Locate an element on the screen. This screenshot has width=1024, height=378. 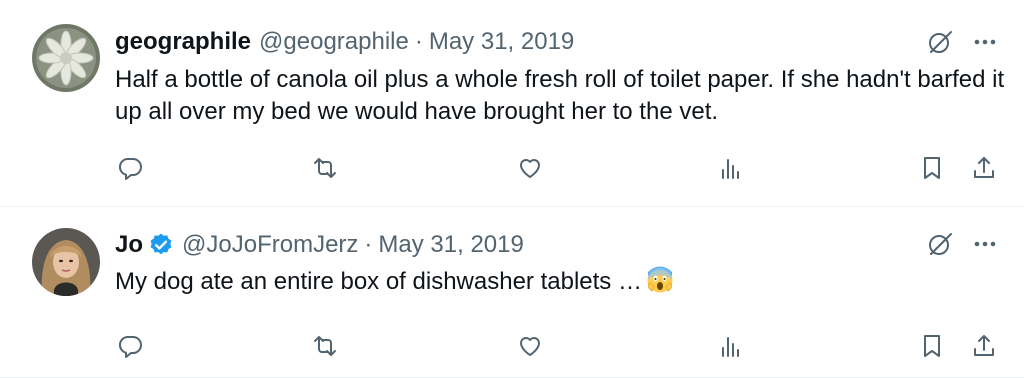
user-handle: @geographile is located at coordinates (334, 42).